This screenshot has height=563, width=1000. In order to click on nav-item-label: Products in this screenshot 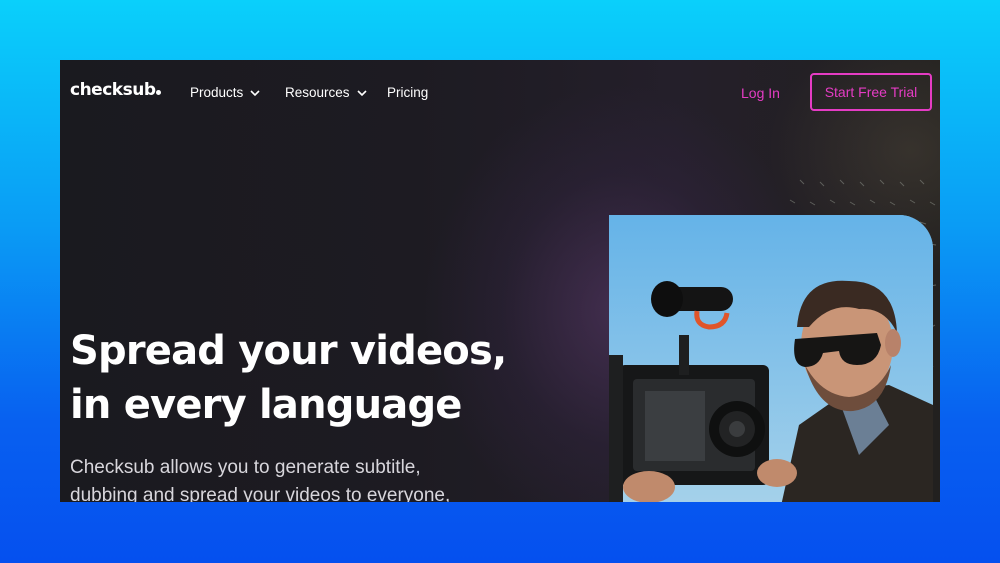, I will do `click(217, 92)`.